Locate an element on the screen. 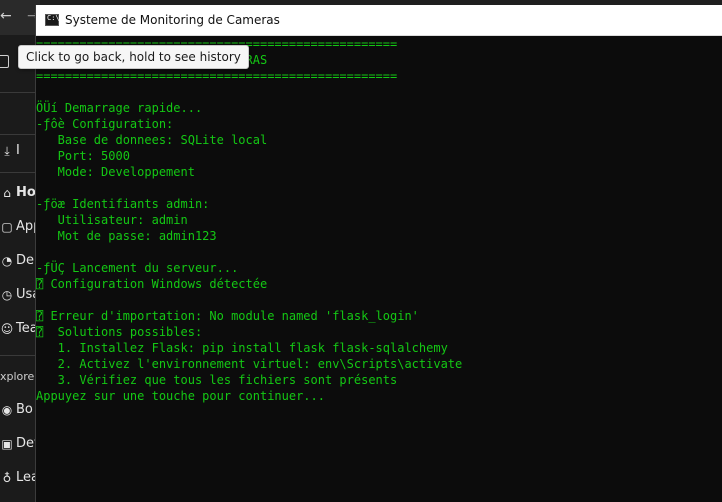 The height and width of the screenshot is (502, 722). team-icon: ☺ is located at coordinates (7, 329).